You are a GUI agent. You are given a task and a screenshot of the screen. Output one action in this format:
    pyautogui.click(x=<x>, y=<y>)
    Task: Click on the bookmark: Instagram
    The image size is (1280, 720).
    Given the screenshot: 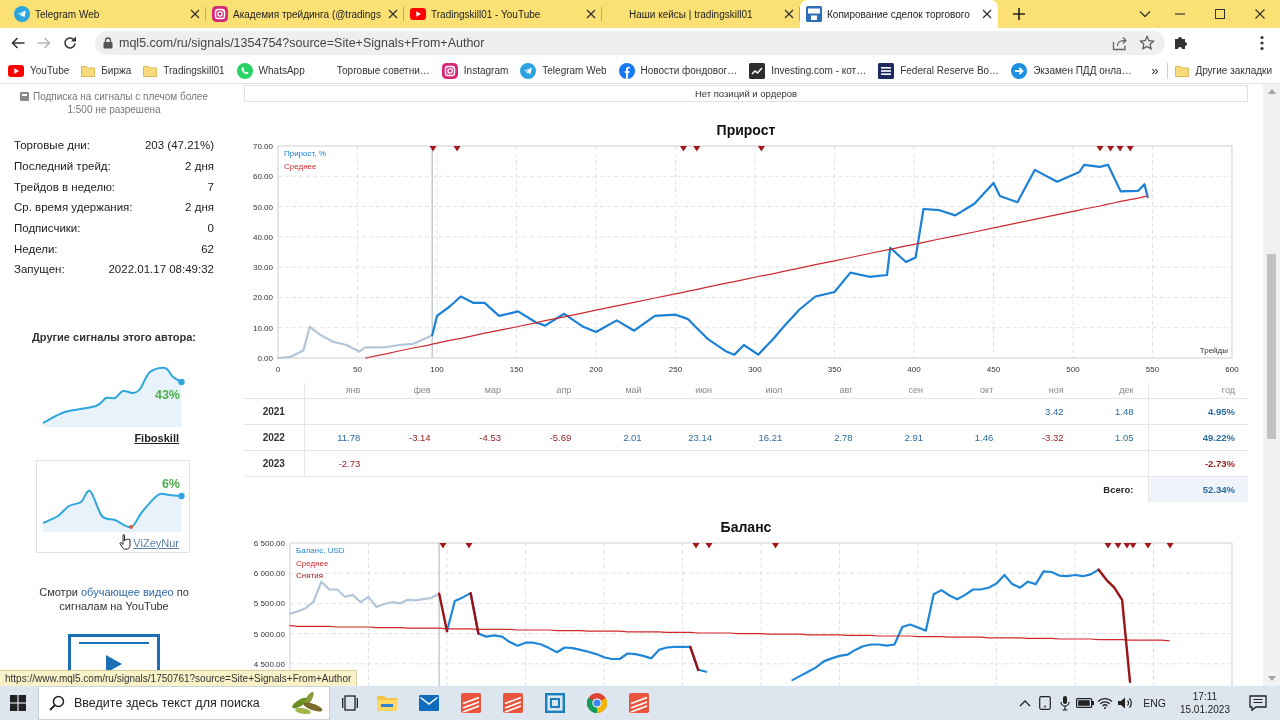 What is the action you would take?
    pyautogui.click(x=475, y=70)
    